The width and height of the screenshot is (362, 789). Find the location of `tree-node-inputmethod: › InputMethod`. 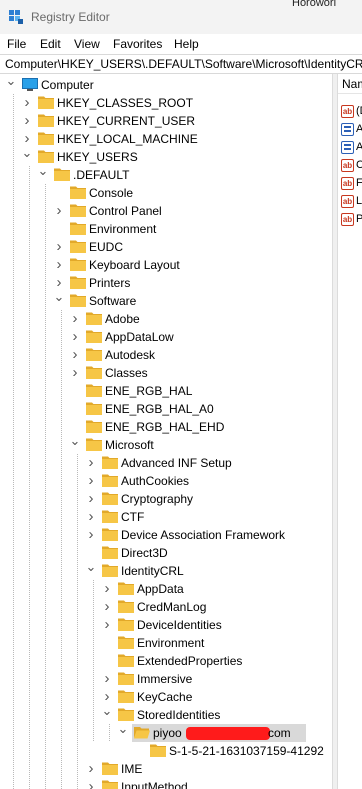

tree-node-inputmethod: › InputMethod is located at coordinates (208, 783).